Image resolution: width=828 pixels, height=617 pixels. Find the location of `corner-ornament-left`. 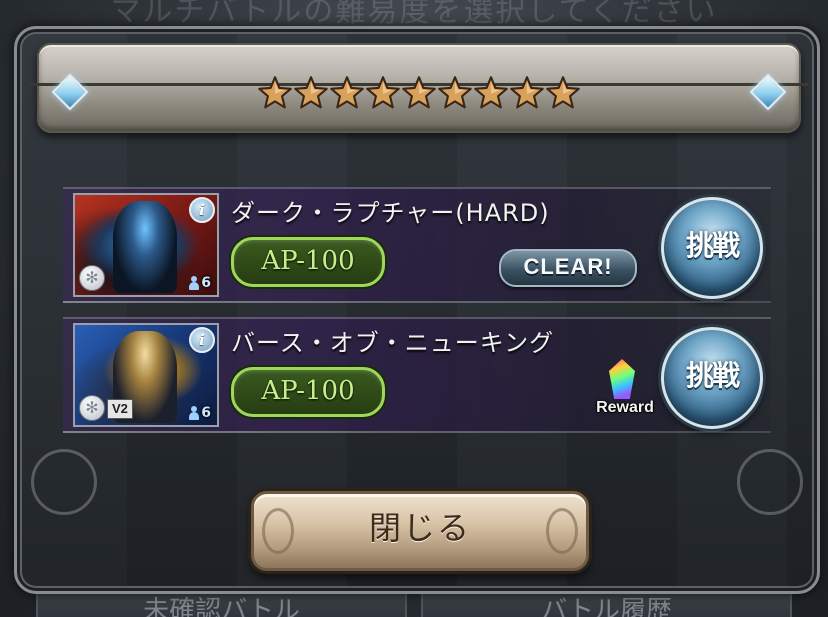

corner-ornament-left is located at coordinates (64, 482).